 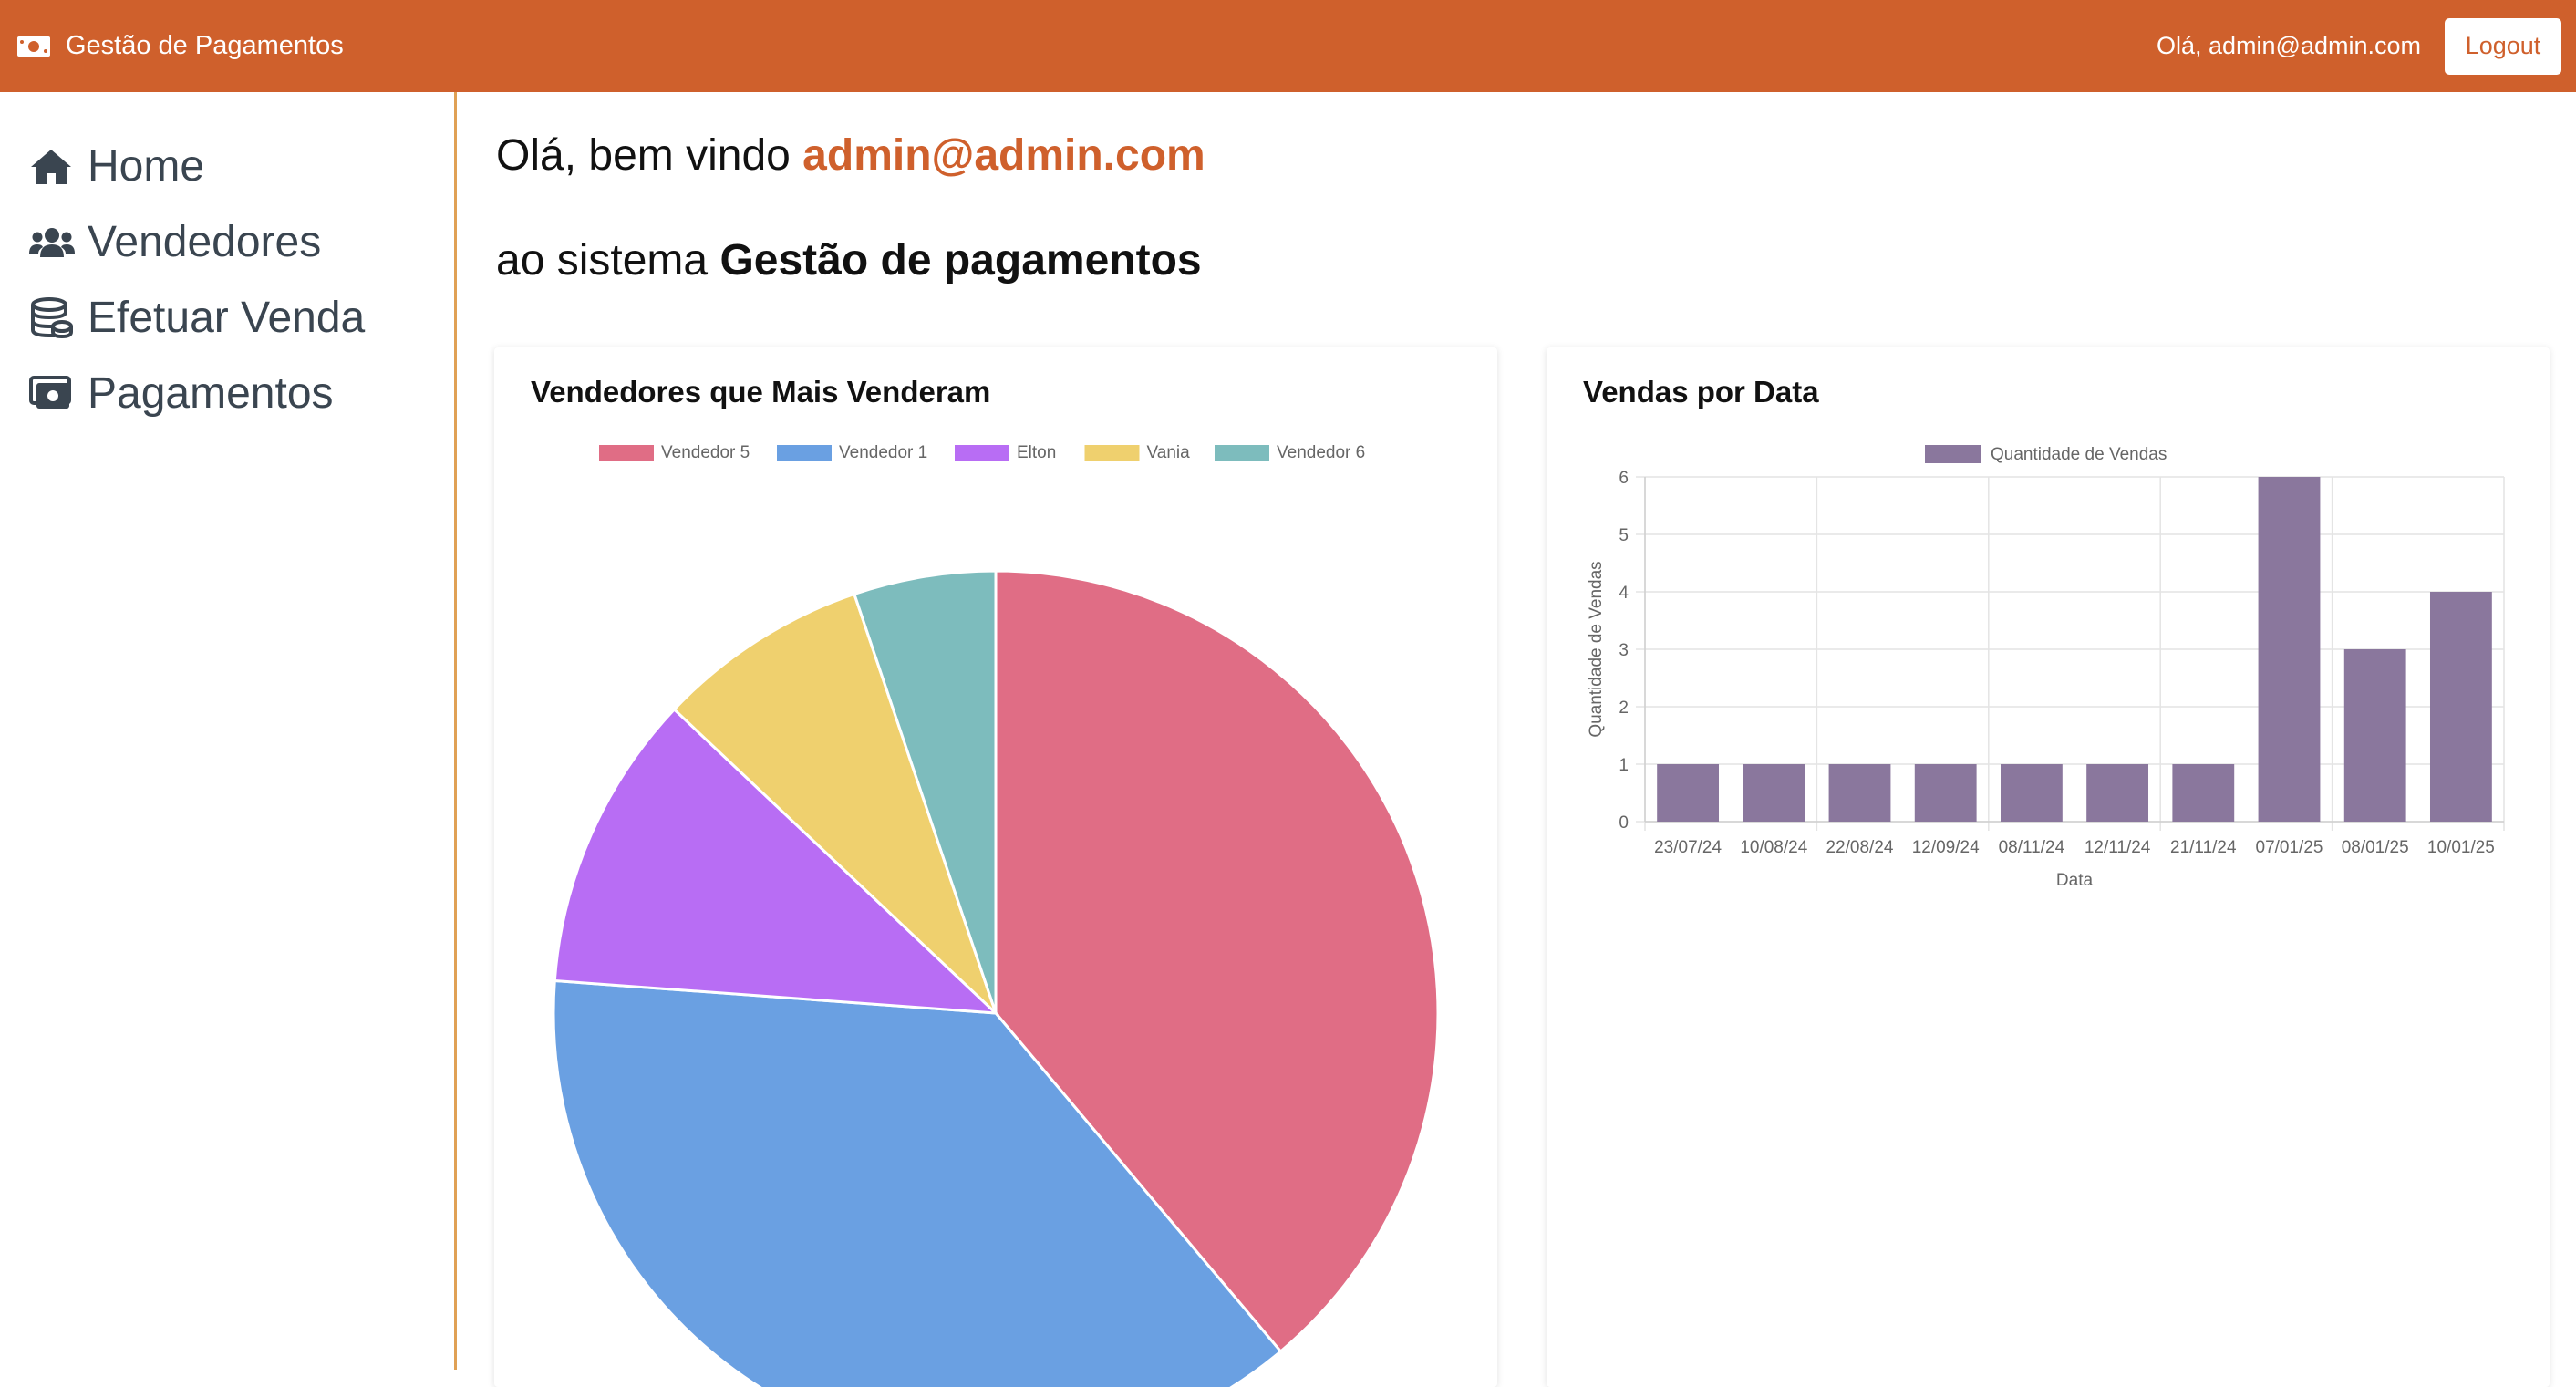 What do you see at coordinates (1321, 453) in the screenshot?
I see `legend-label: Vendedor 6` at bounding box center [1321, 453].